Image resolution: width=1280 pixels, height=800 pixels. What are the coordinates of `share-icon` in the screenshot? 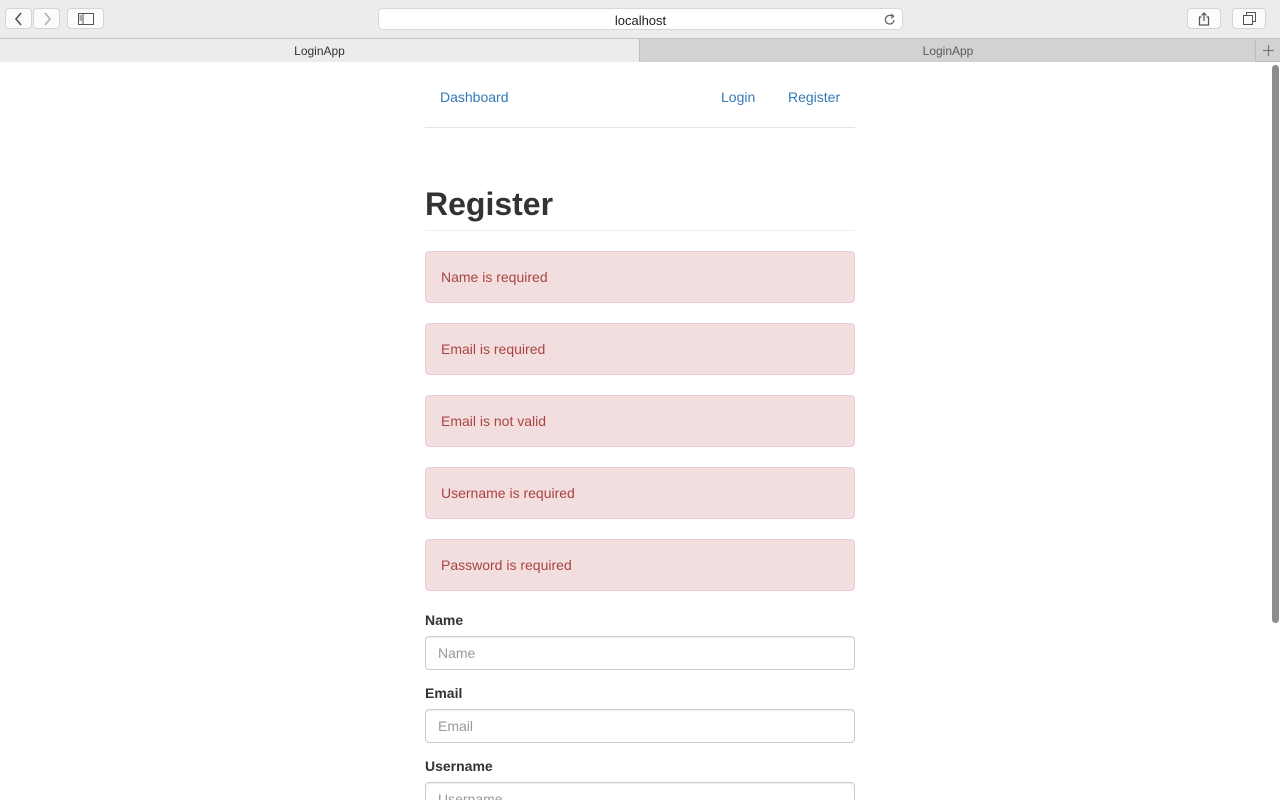 It's located at (1204, 18).